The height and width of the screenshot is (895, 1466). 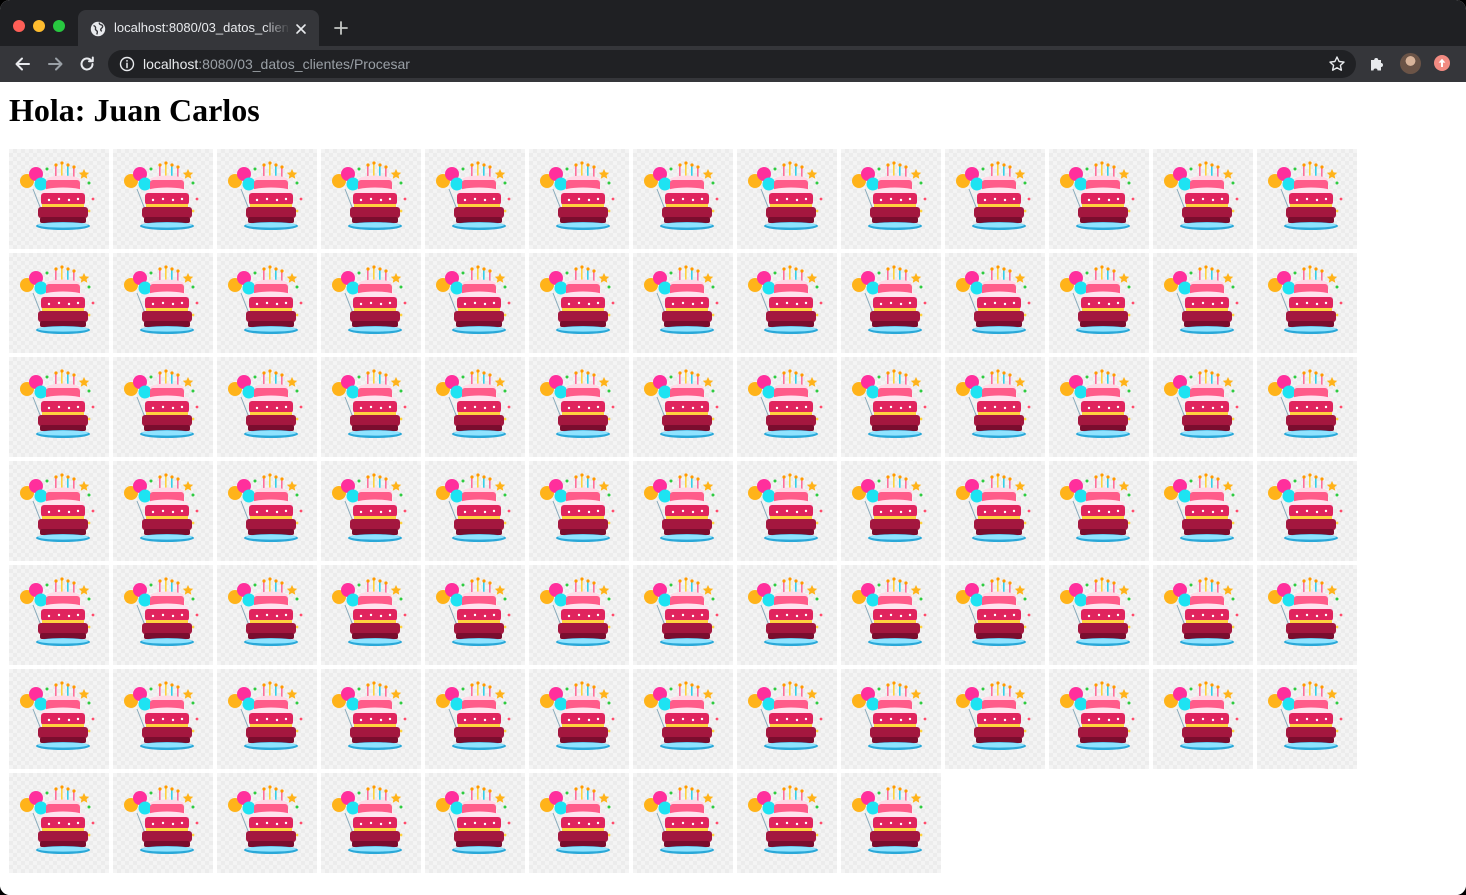 I want to click on info-icon, so click(x=127, y=64).